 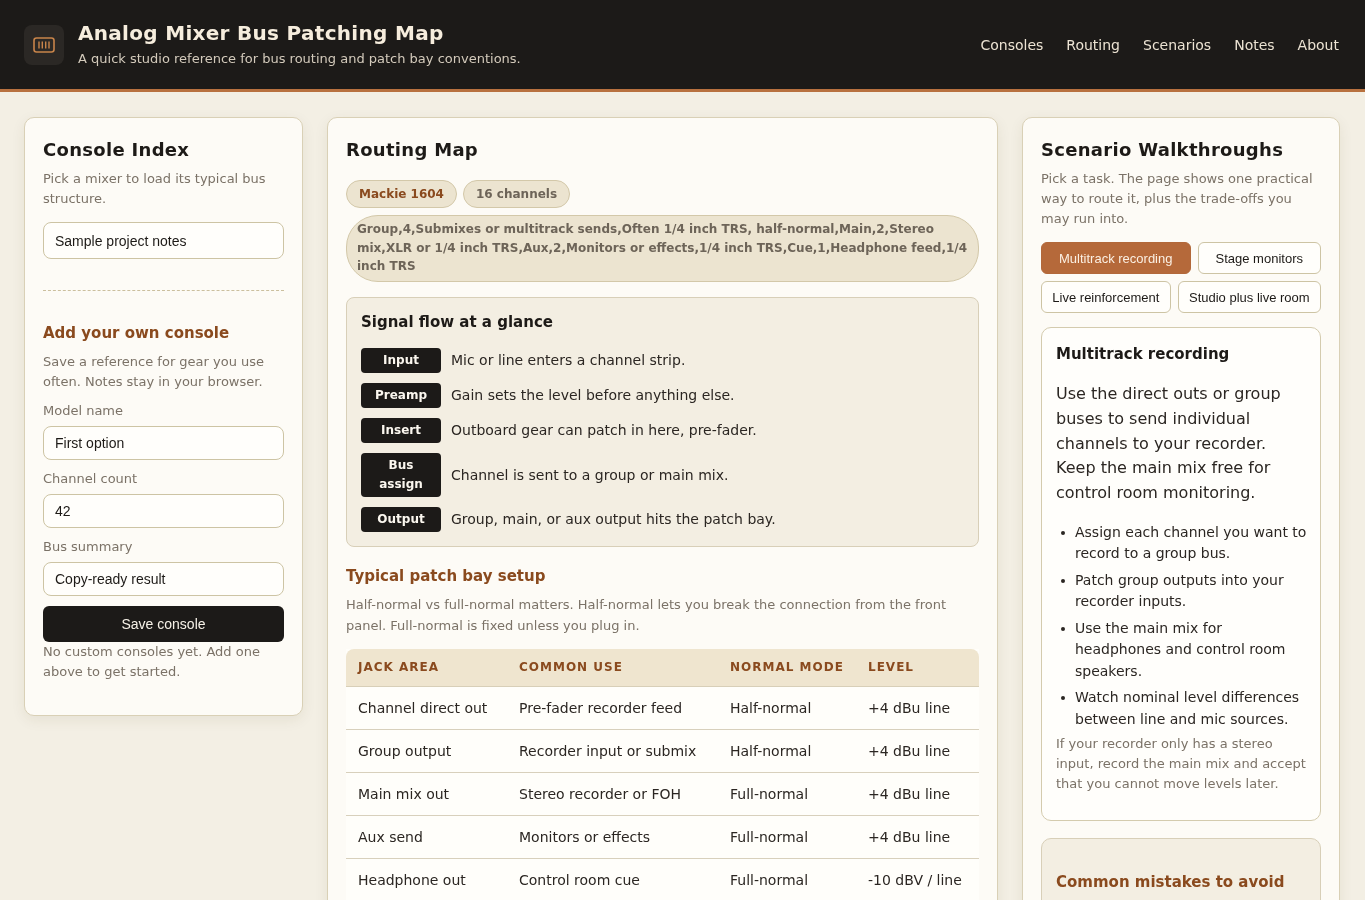 I want to click on section-title: Typical patch bay setup, so click(x=446, y=576).